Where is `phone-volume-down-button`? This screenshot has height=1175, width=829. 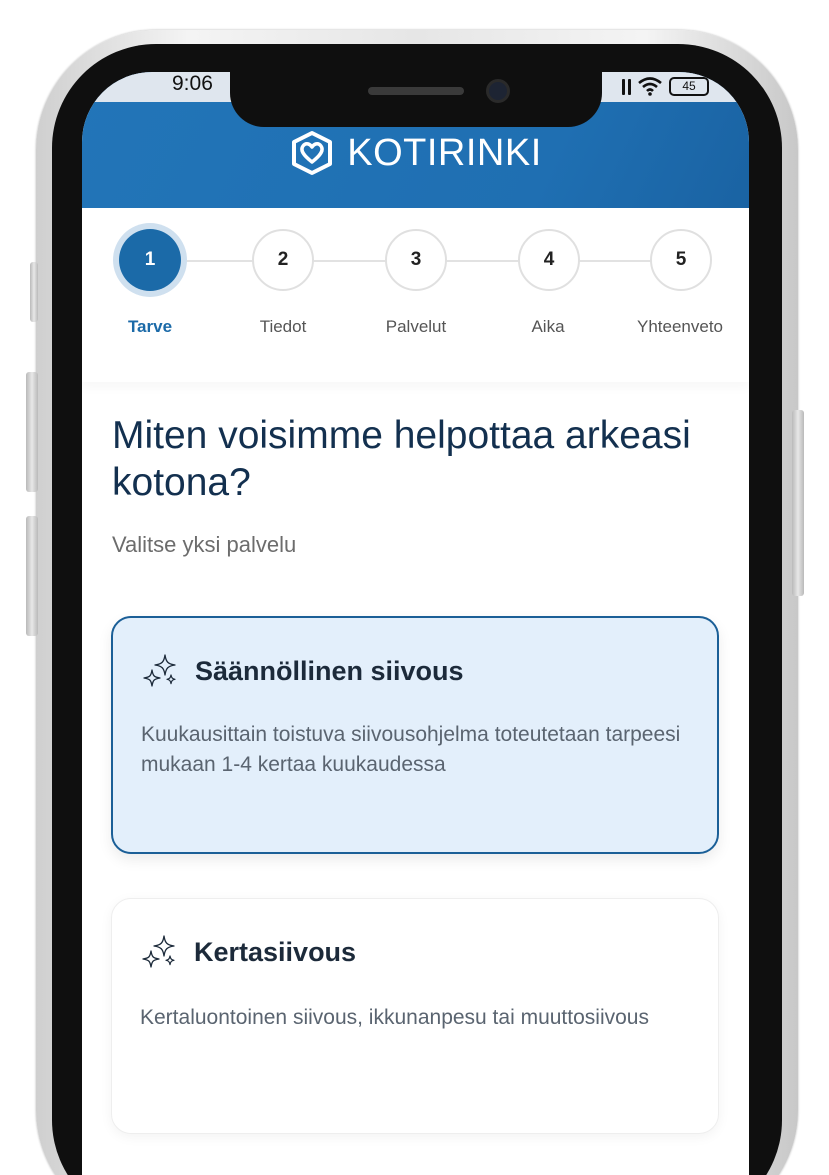 phone-volume-down-button is located at coordinates (32, 576).